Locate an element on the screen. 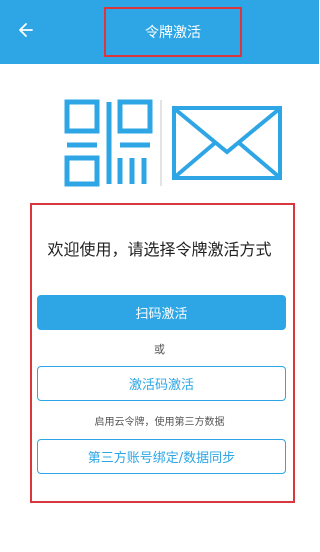  envelope-icon is located at coordinates (227, 143).